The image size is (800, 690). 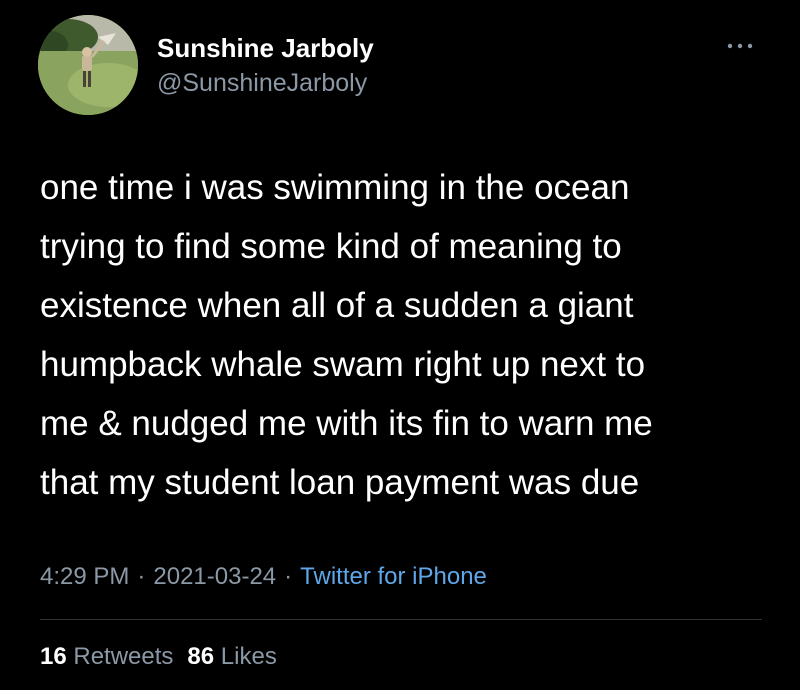 What do you see at coordinates (346, 423) in the screenshot?
I see `tweet-text-line: me & nudged me with its fin to warn me` at bounding box center [346, 423].